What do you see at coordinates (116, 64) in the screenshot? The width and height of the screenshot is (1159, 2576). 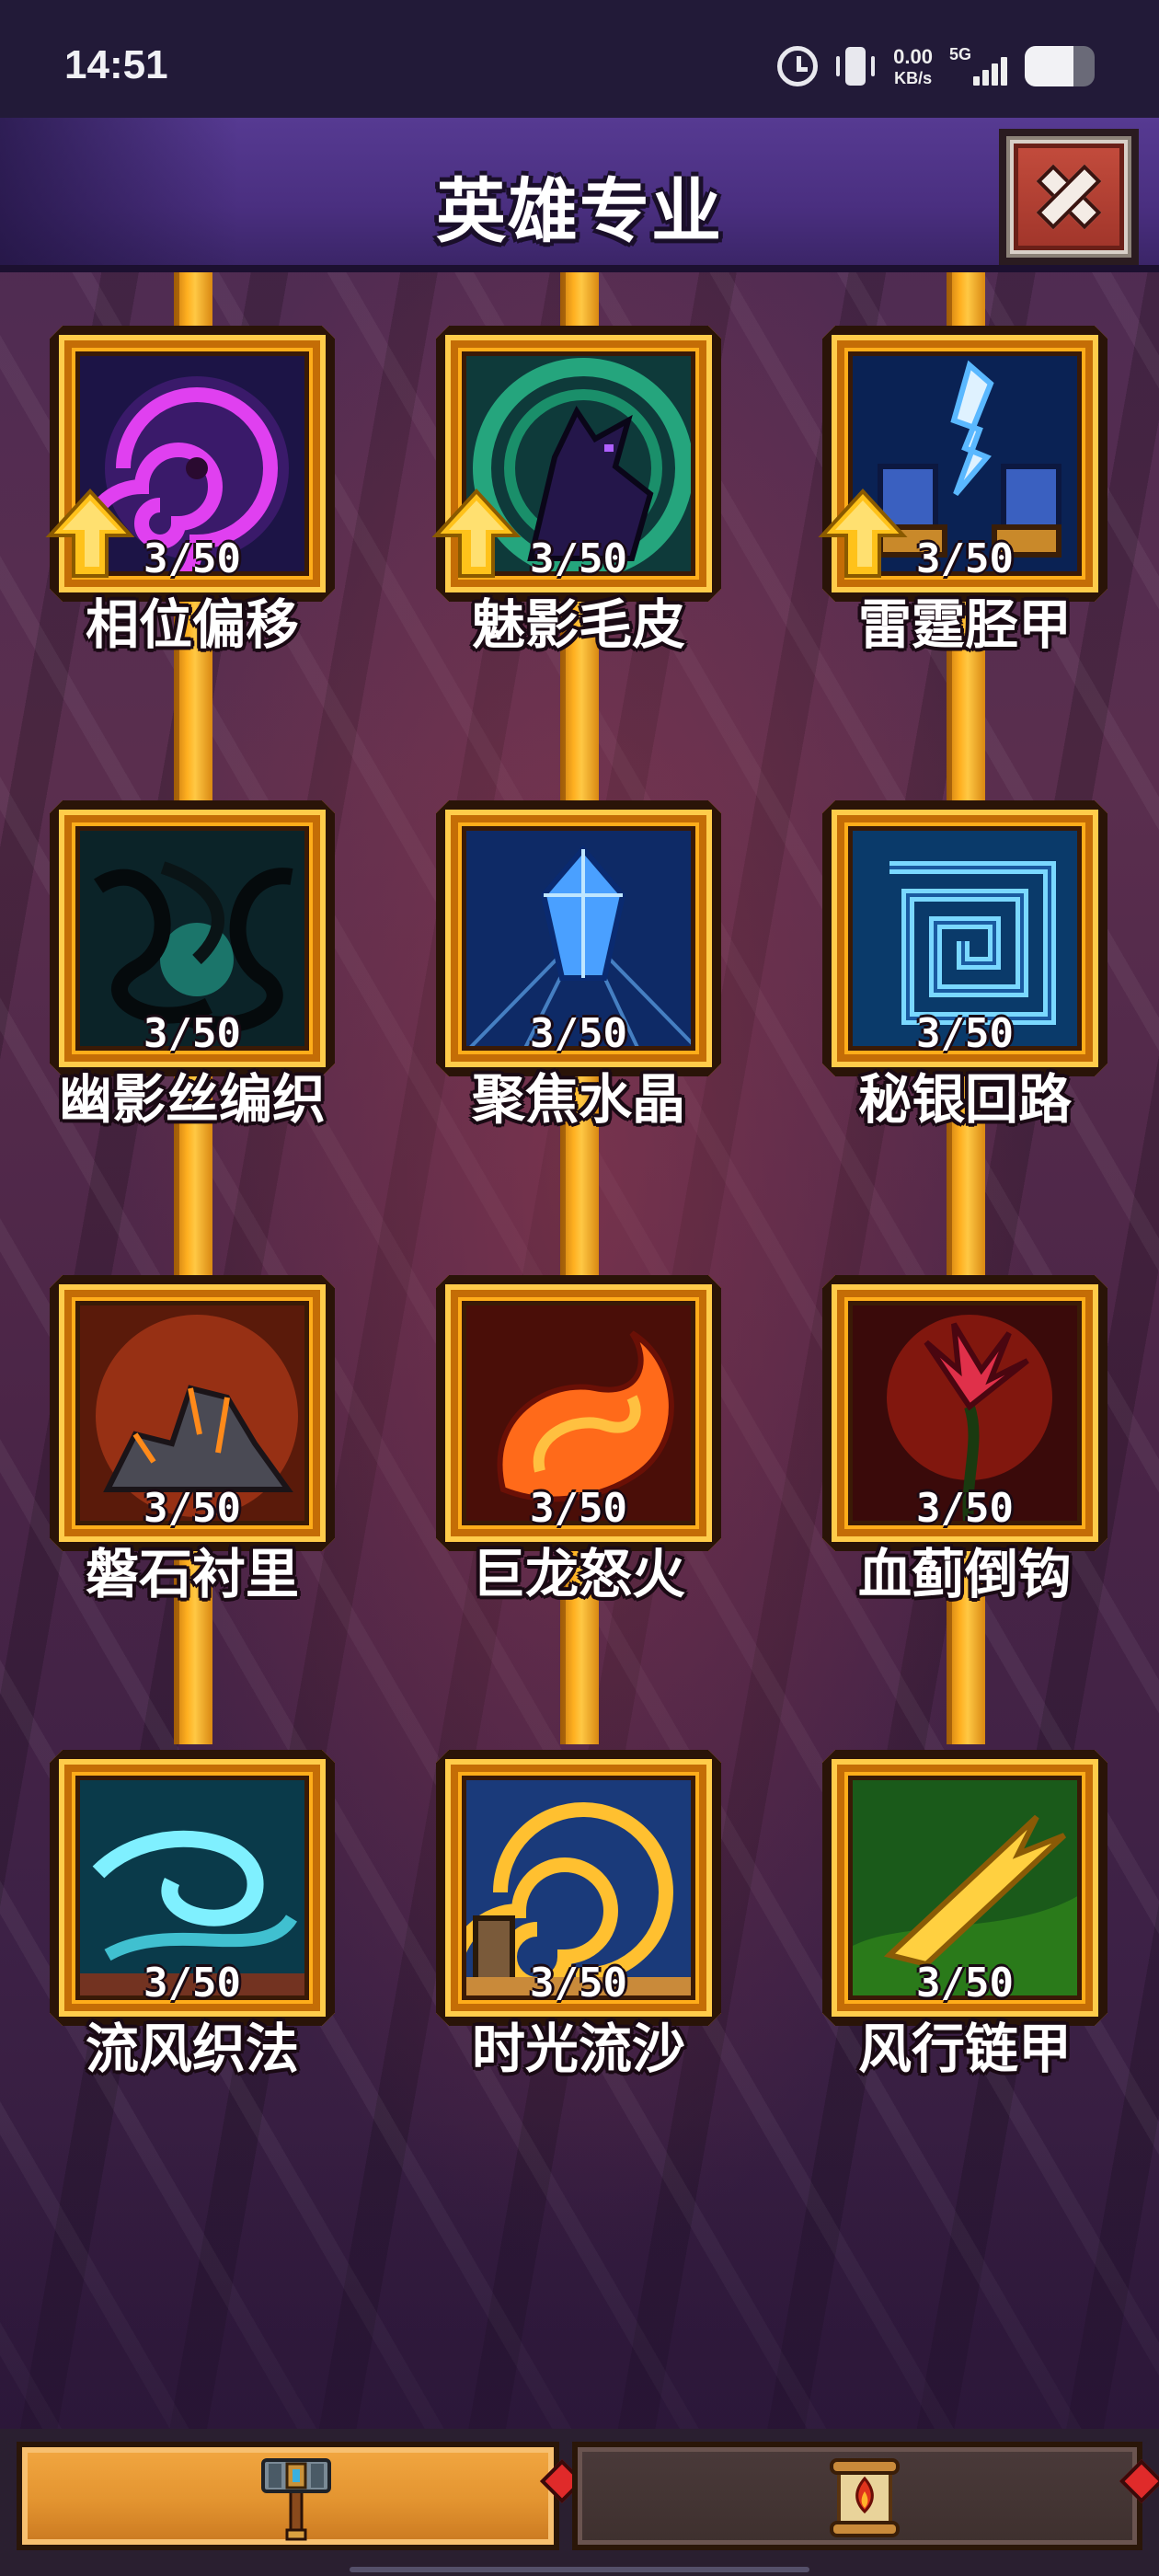 I see `status-time: 14:51` at bounding box center [116, 64].